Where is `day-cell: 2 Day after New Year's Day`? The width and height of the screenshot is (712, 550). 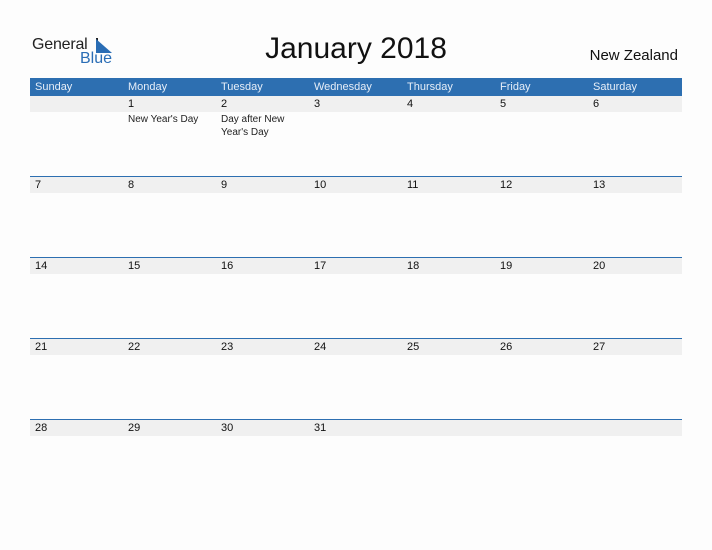 day-cell: 2 Day after New Year's Day is located at coordinates (262, 136).